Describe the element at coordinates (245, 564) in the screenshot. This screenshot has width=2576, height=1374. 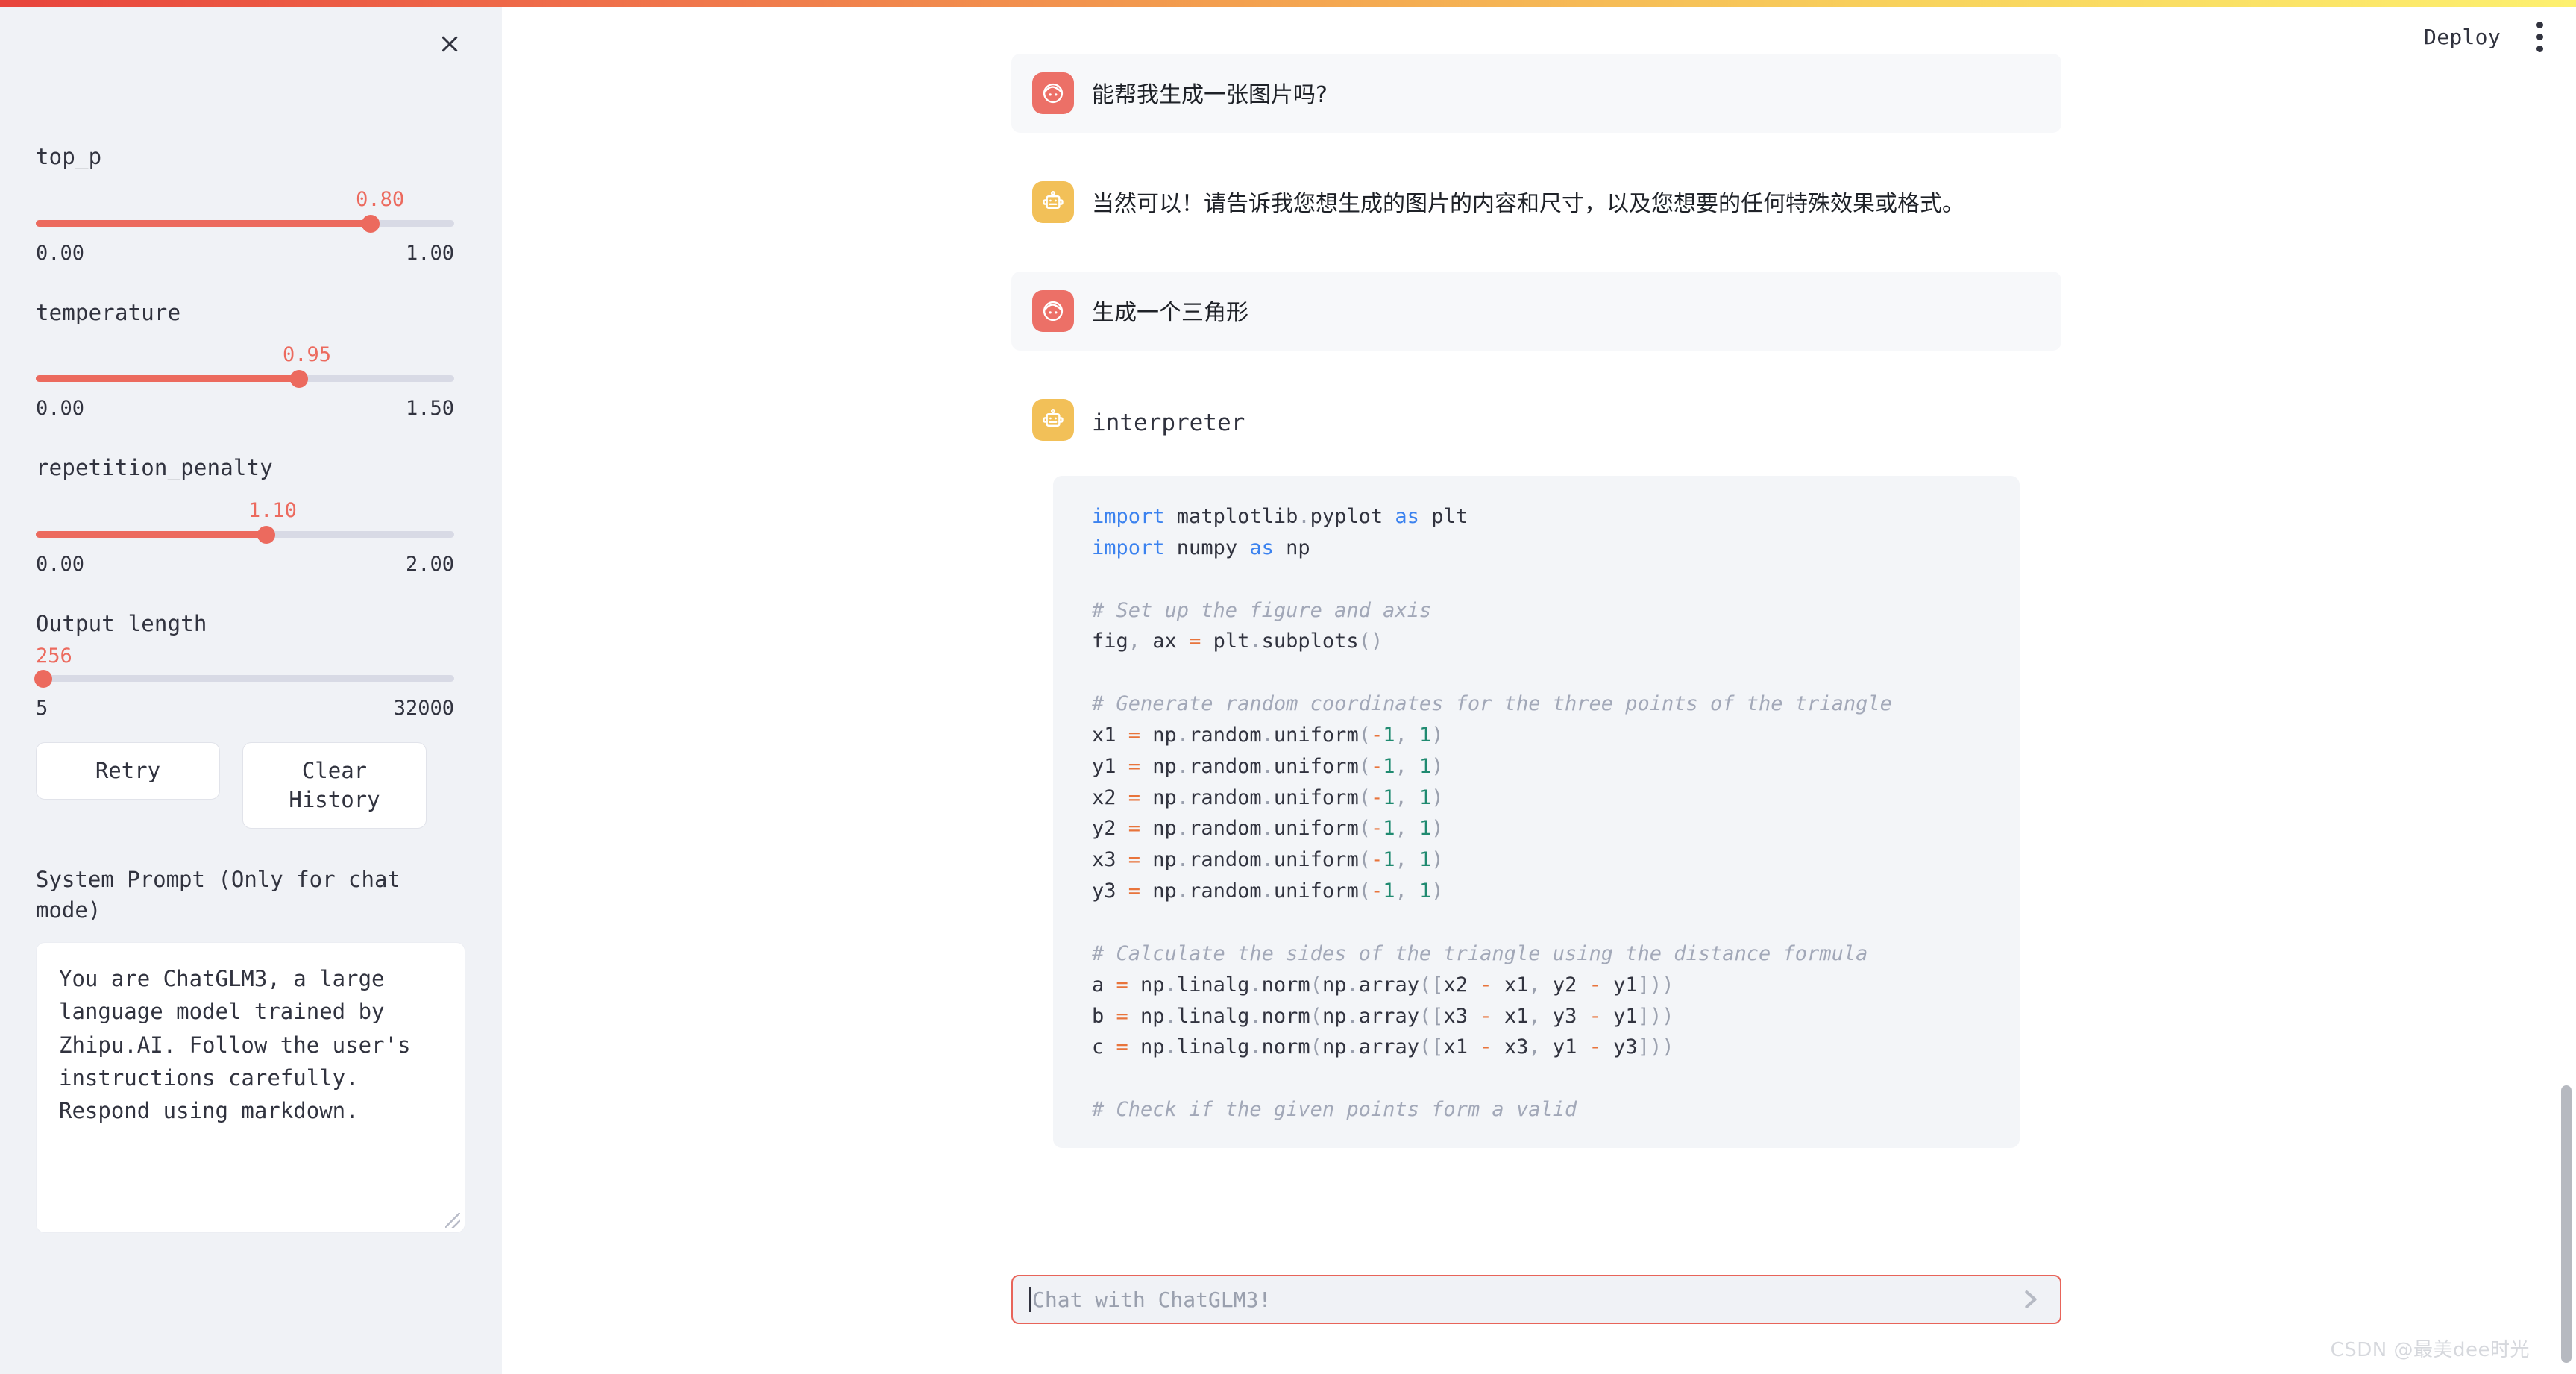
I see `slider-range-repetition-penalty: 0.00 2.00` at that location.